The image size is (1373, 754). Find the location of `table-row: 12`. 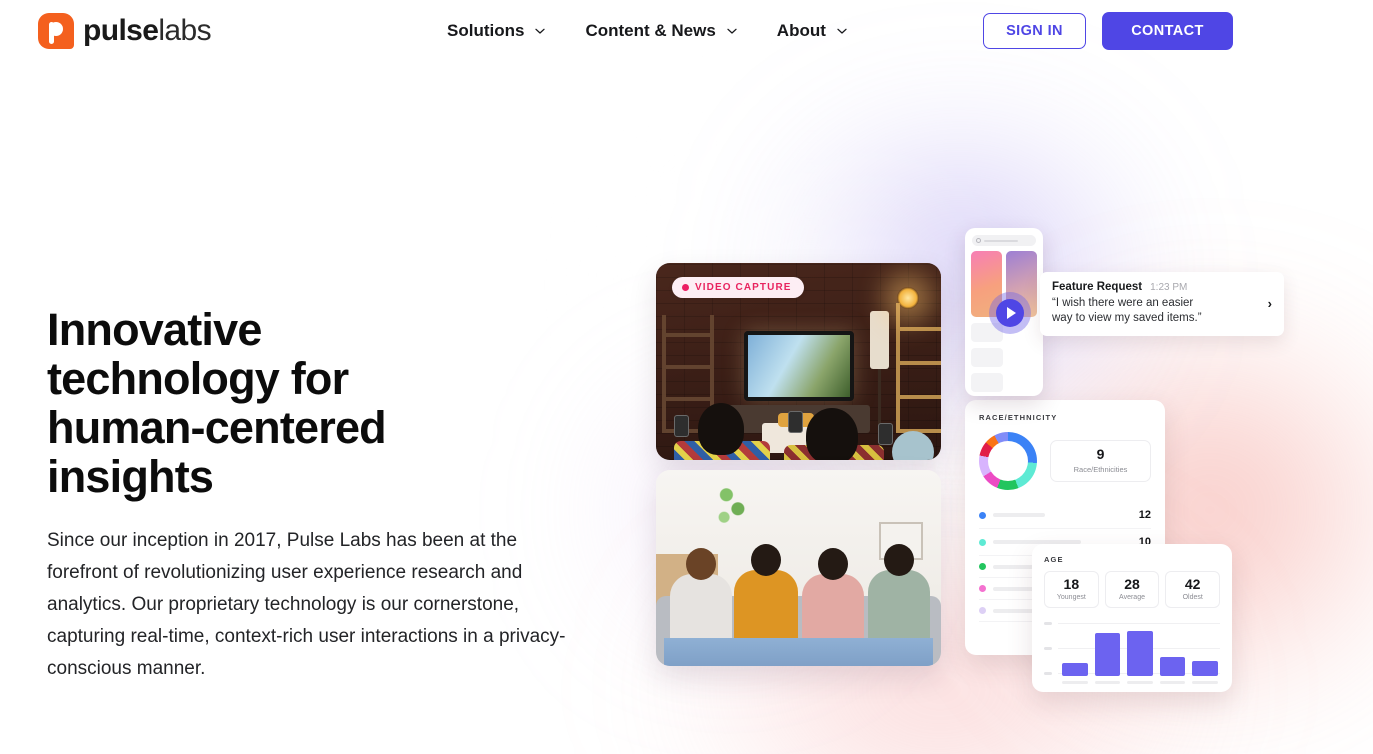

table-row: 12 is located at coordinates (1065, 515).